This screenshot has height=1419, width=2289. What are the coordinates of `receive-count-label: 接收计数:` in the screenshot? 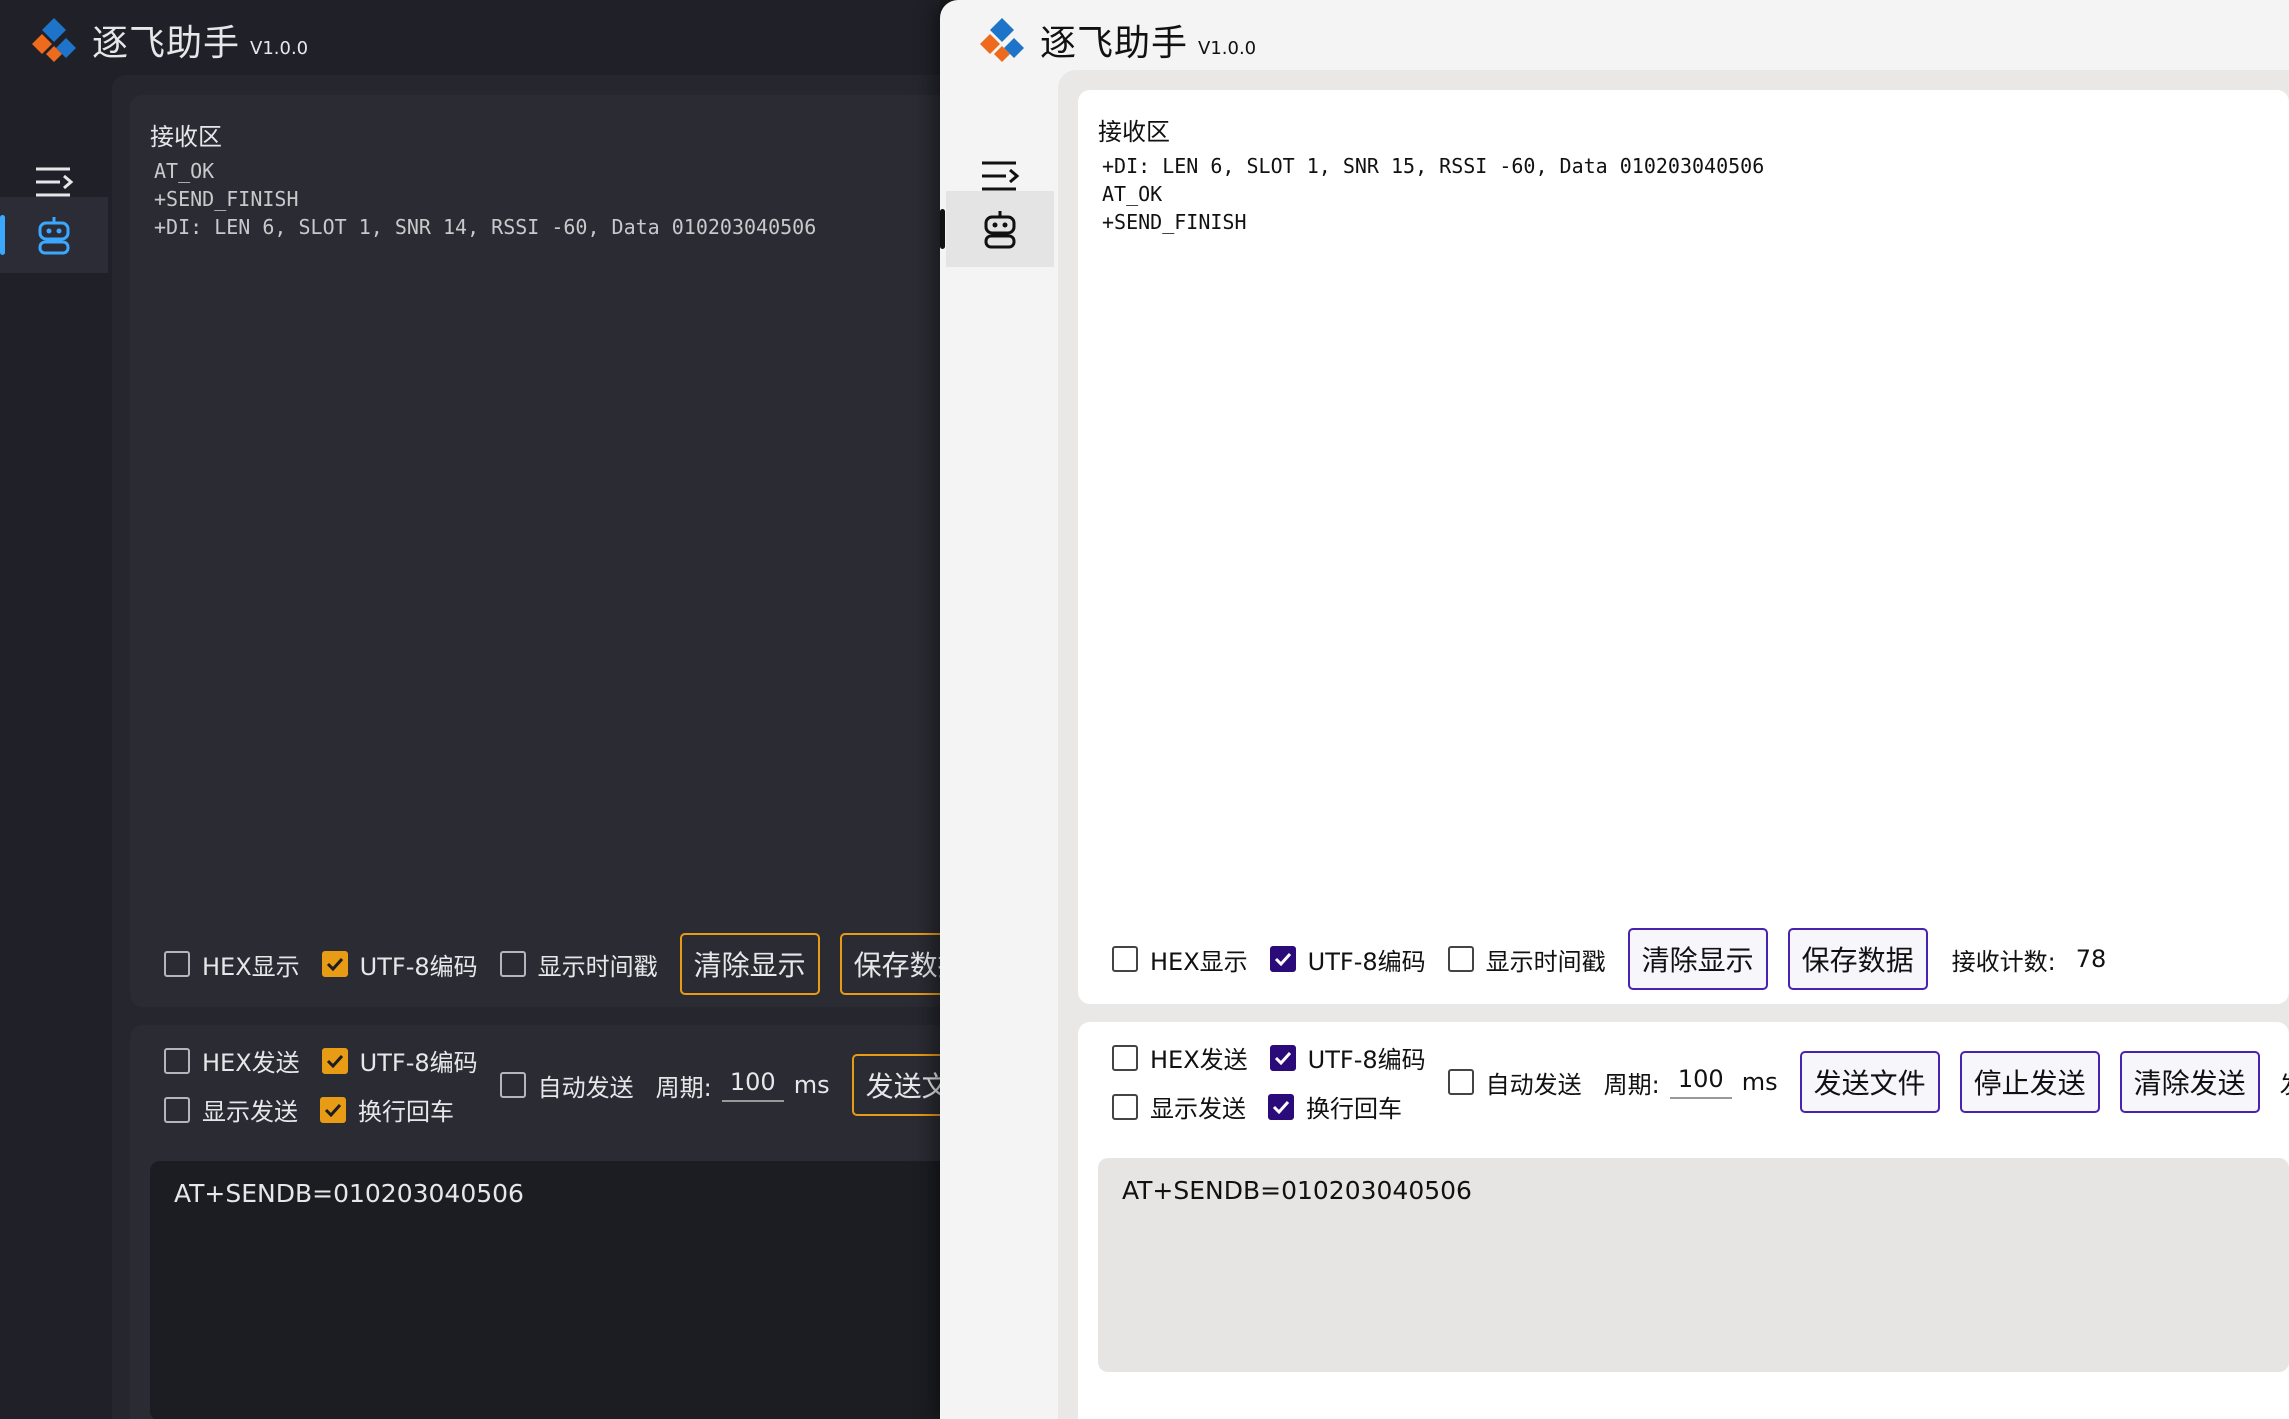 It's located at (2003, 961).